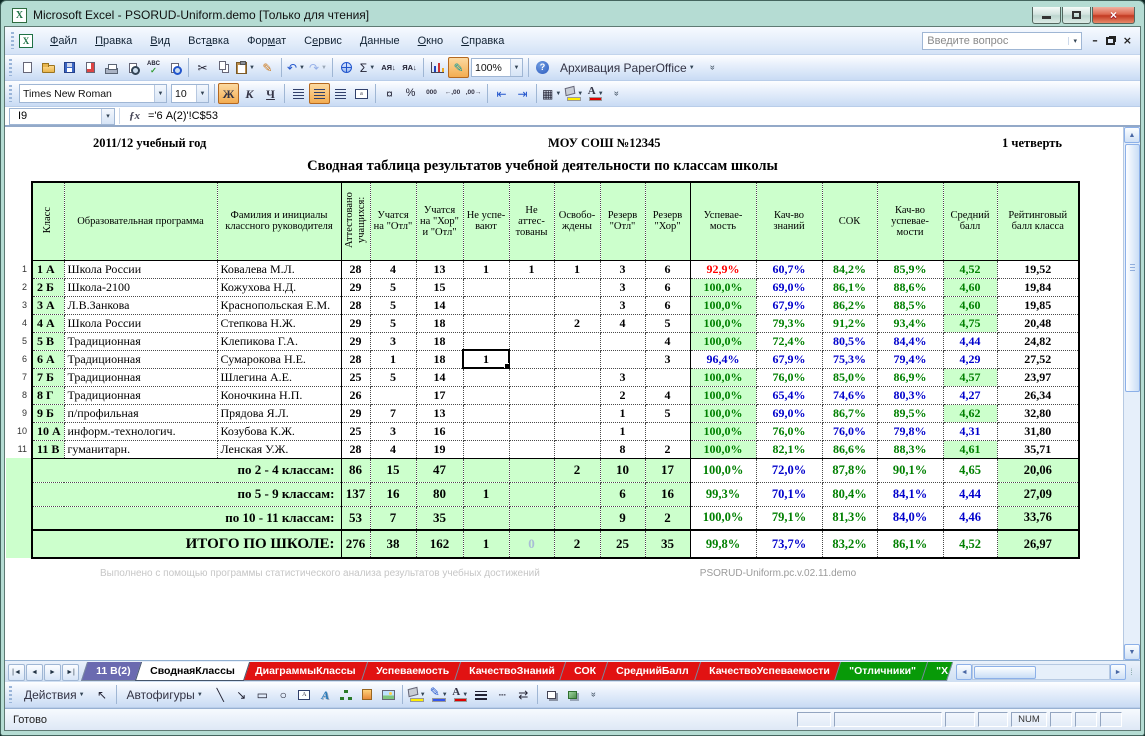 The image size is (1145, 736). I want to click on cell: 79,3%, so click(789, 323).